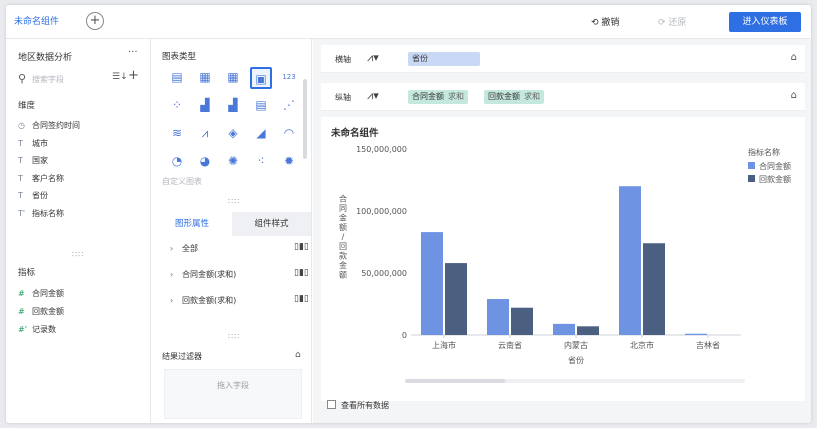  Describe the element at coordinates (203, 301) in the screenshot. I see `attribute-row-payment: › 回款金额(求和)` at that location.